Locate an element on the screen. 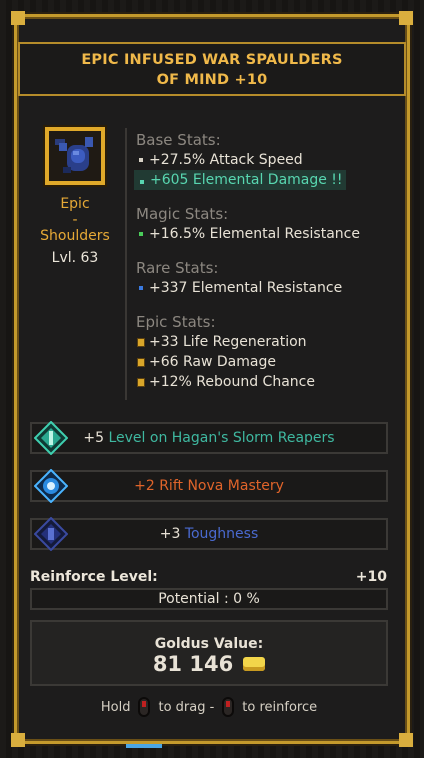 This screenshot has width=424, height=758. experience-bar-fragment is located at coordinates (144, 746).